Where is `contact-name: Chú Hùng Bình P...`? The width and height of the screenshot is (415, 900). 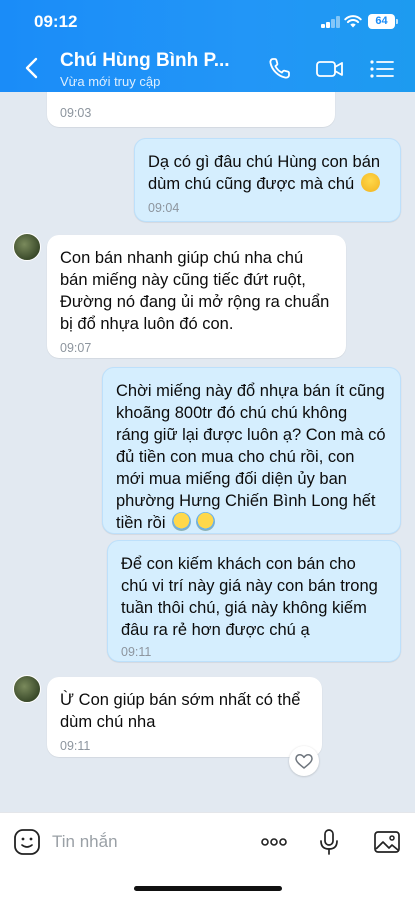 contact-name: Chú Hùng Bình P... is located at coordinates (145, 61).